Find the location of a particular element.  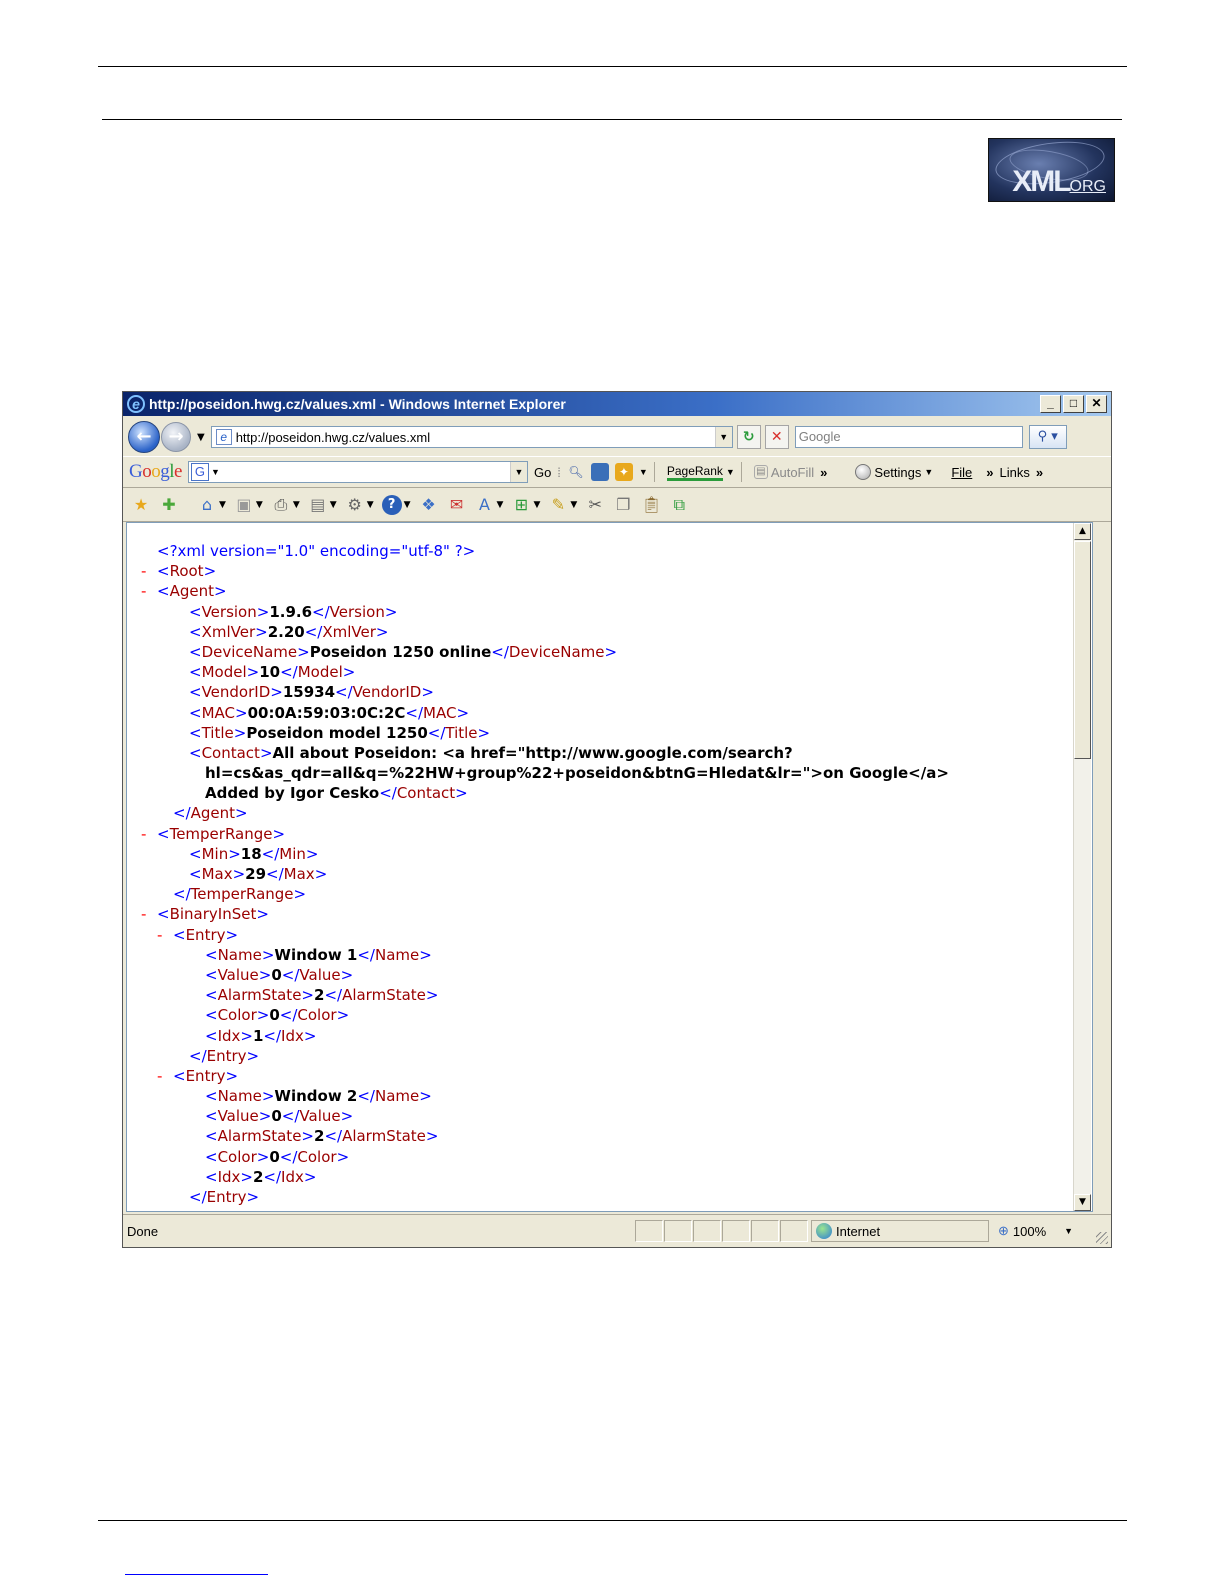

xml-markup: Contact is located at coordinates (426, 793).